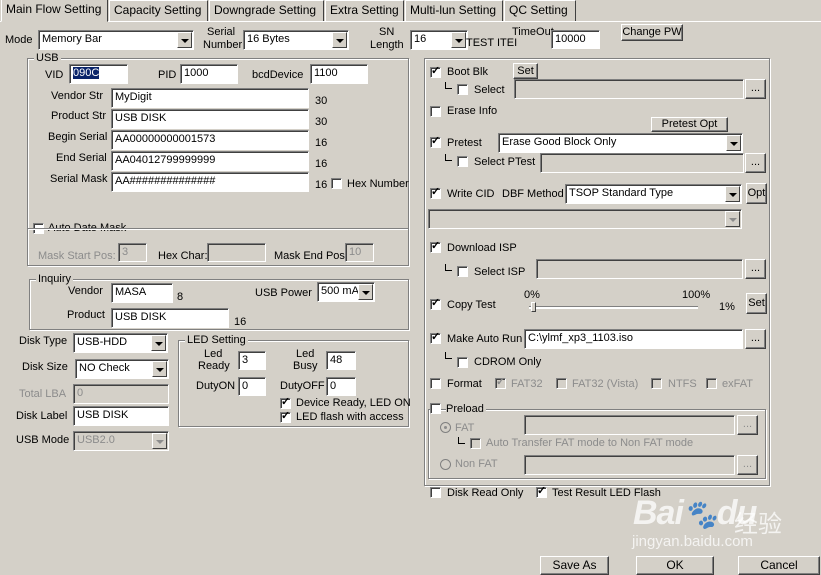  I want to click on save-as-button: Save As, so click(574, 565).